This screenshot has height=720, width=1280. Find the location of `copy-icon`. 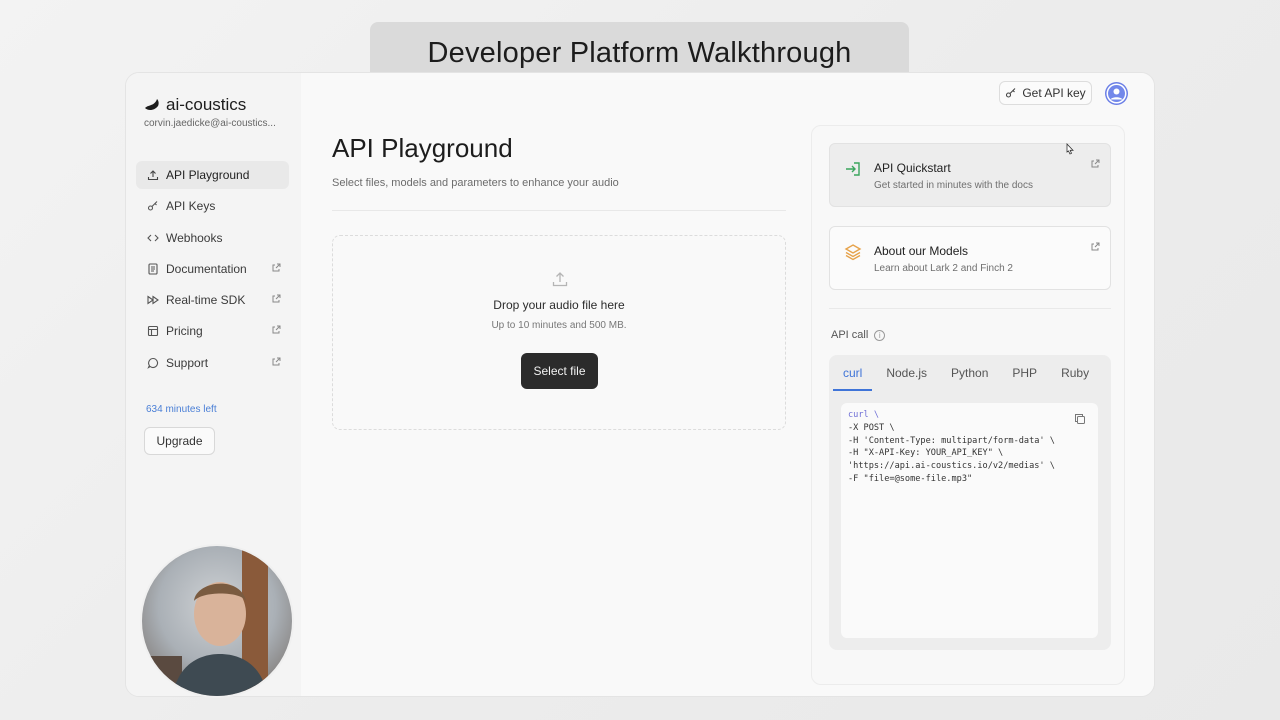

copy-icon is located at coordinates (1080, 419).